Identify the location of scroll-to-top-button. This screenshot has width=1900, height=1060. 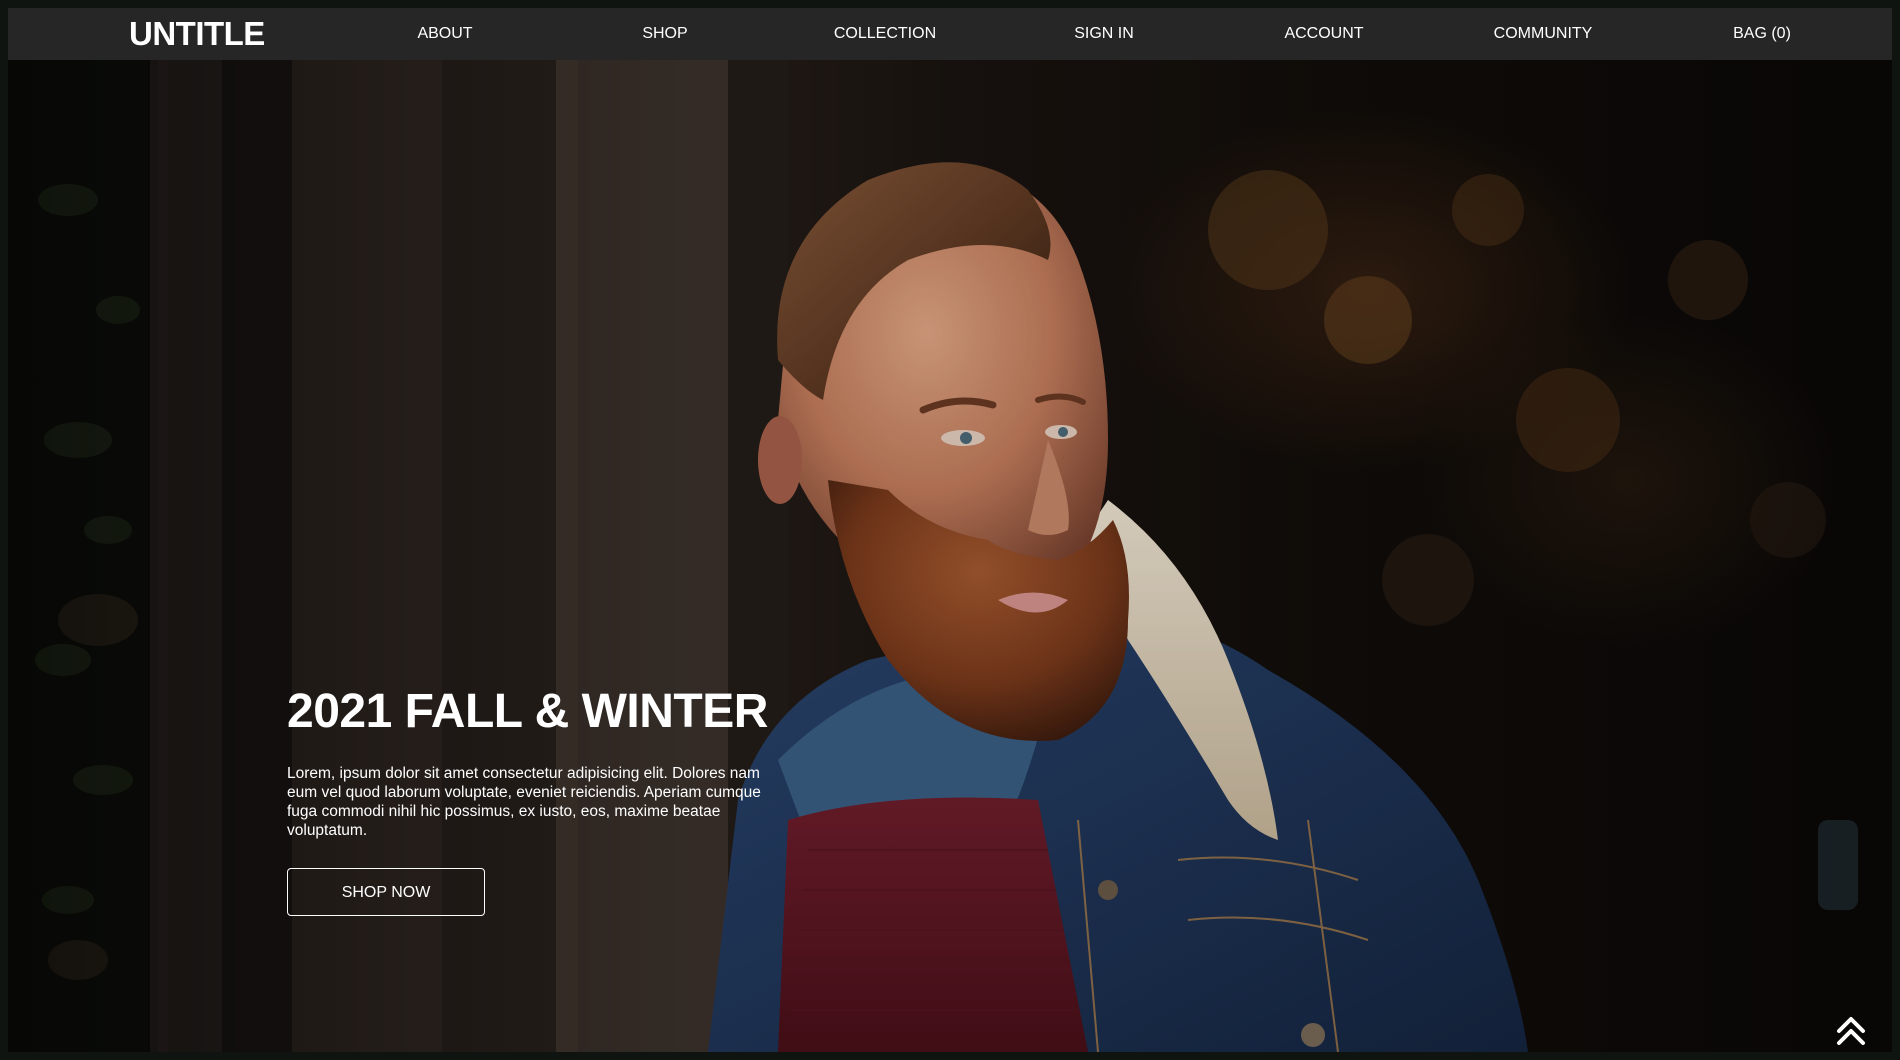
(1851, 1031).